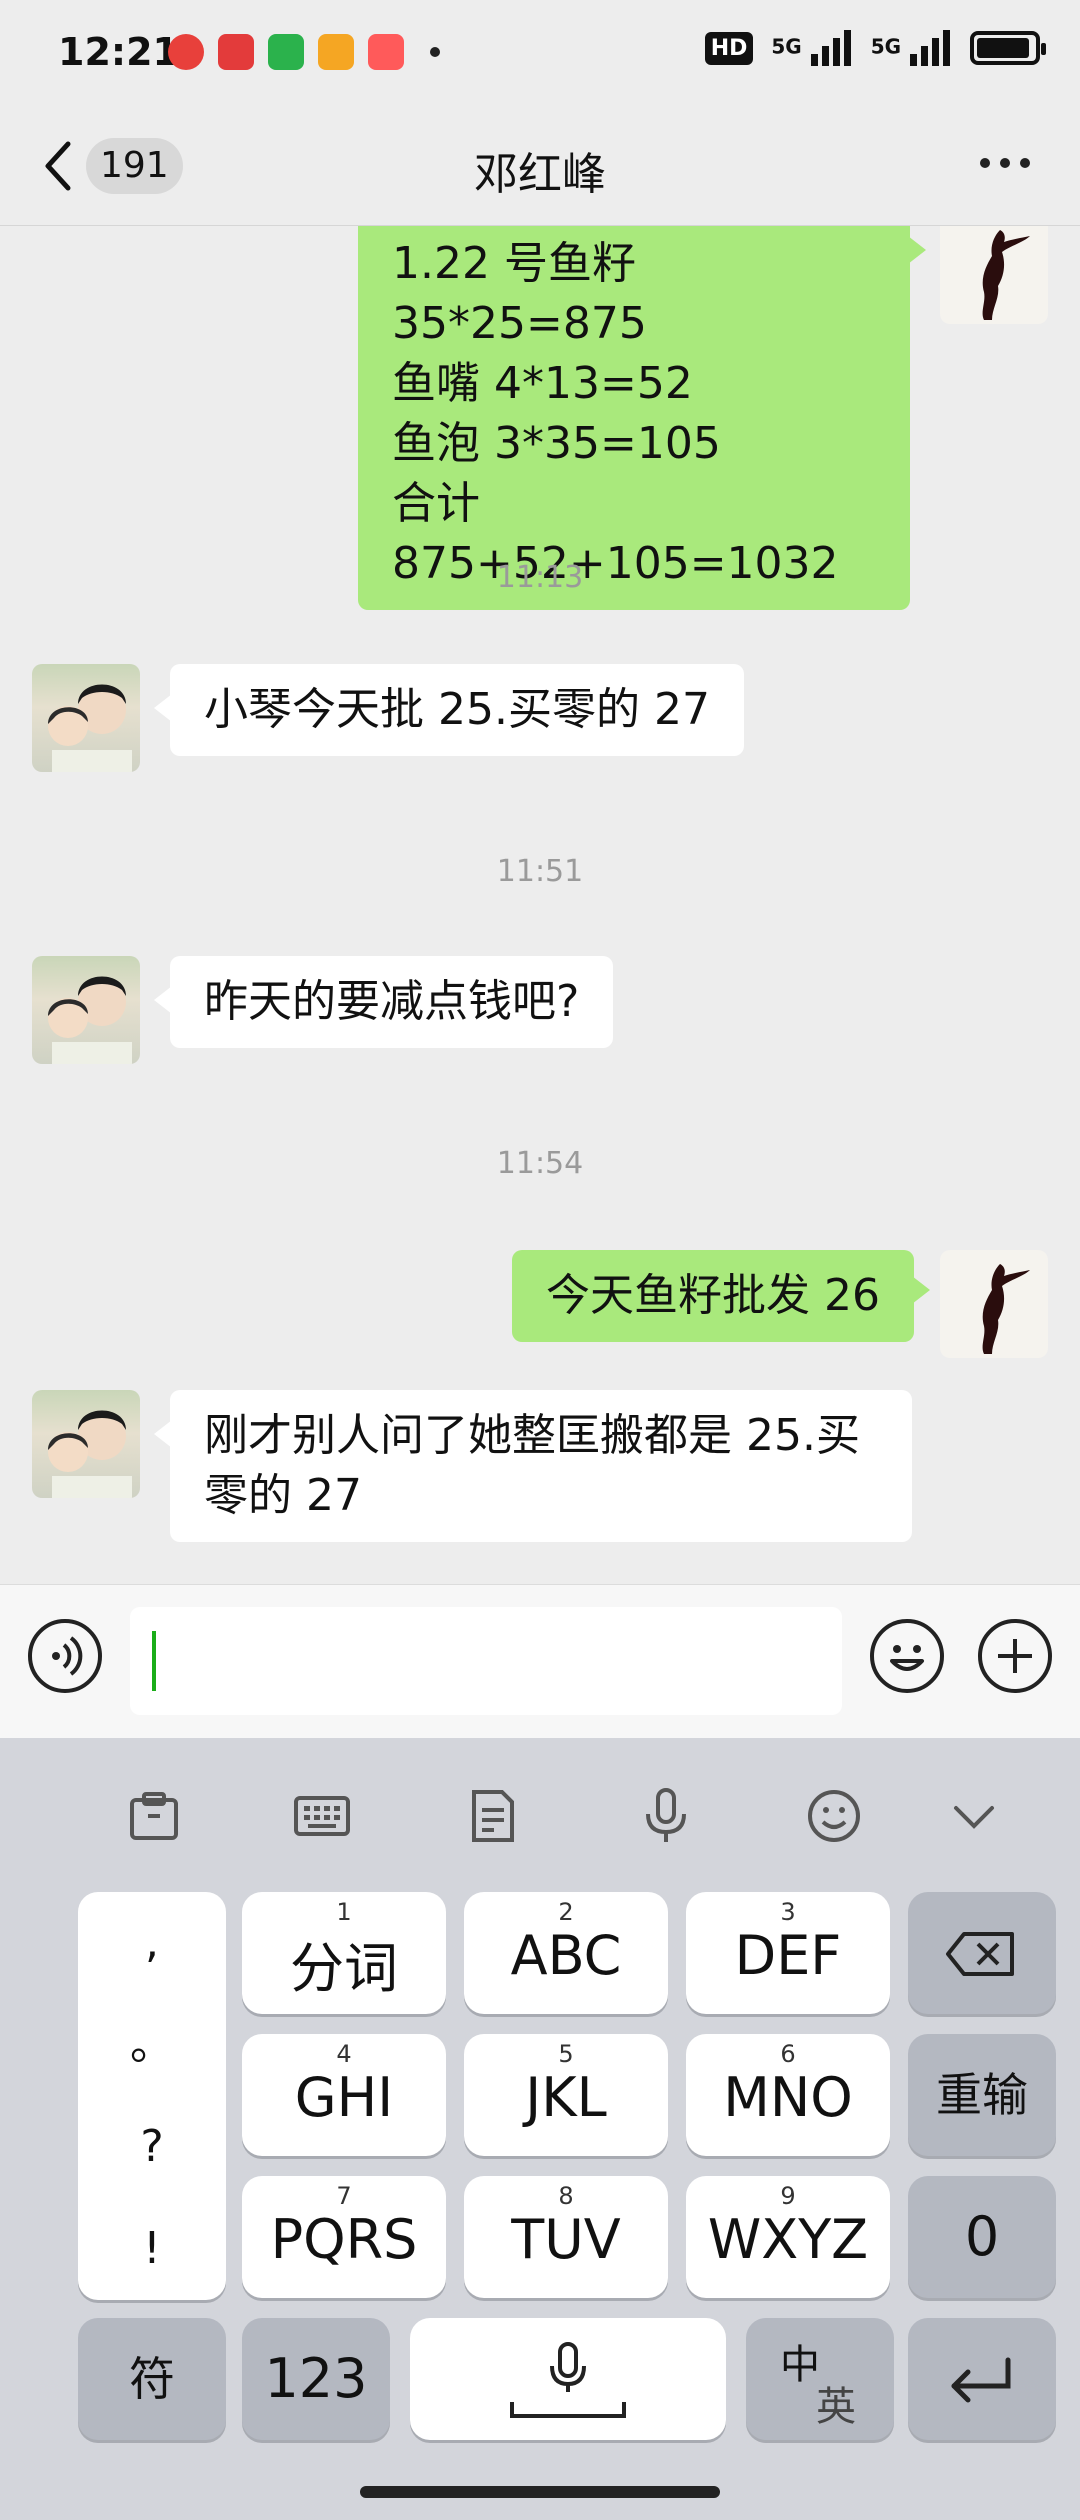 The height and width of the screenshot is (2520, 1080). Describe the element at coordinates (492, 1816) in the screenshot. I see `document-icon` at that location.